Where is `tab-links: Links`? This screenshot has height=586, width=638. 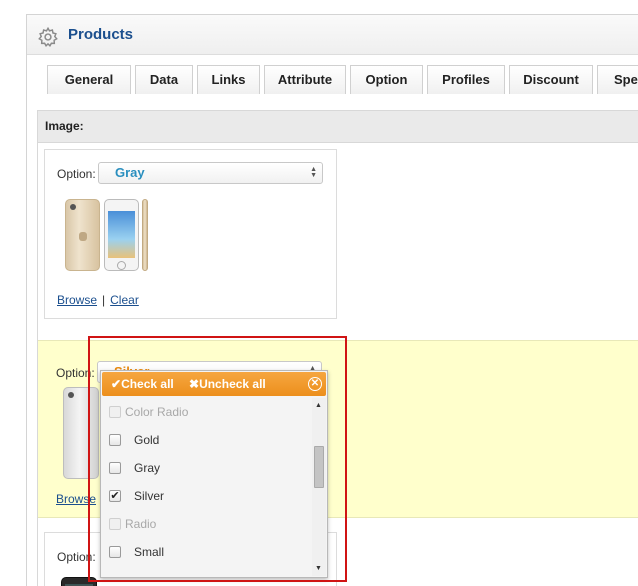 tab-links: Links is located at coordinates (228, 79).